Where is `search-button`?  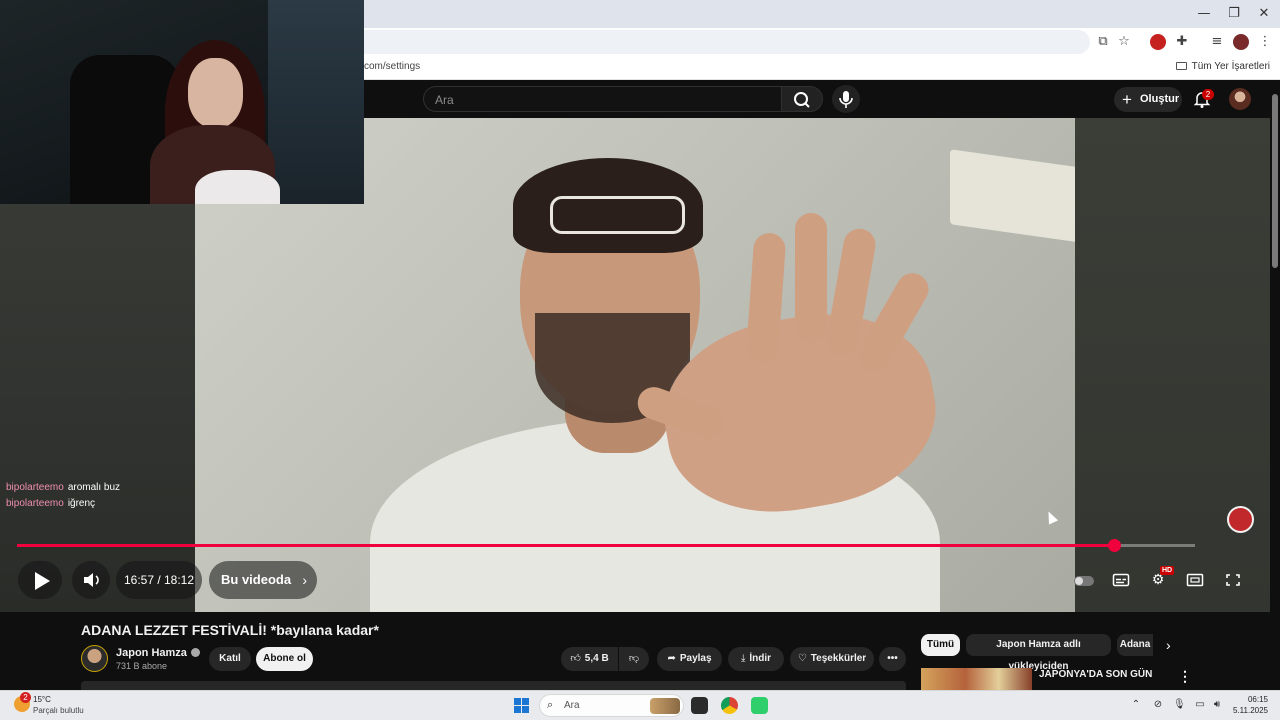
search-button is located at coordinates (802, 99).